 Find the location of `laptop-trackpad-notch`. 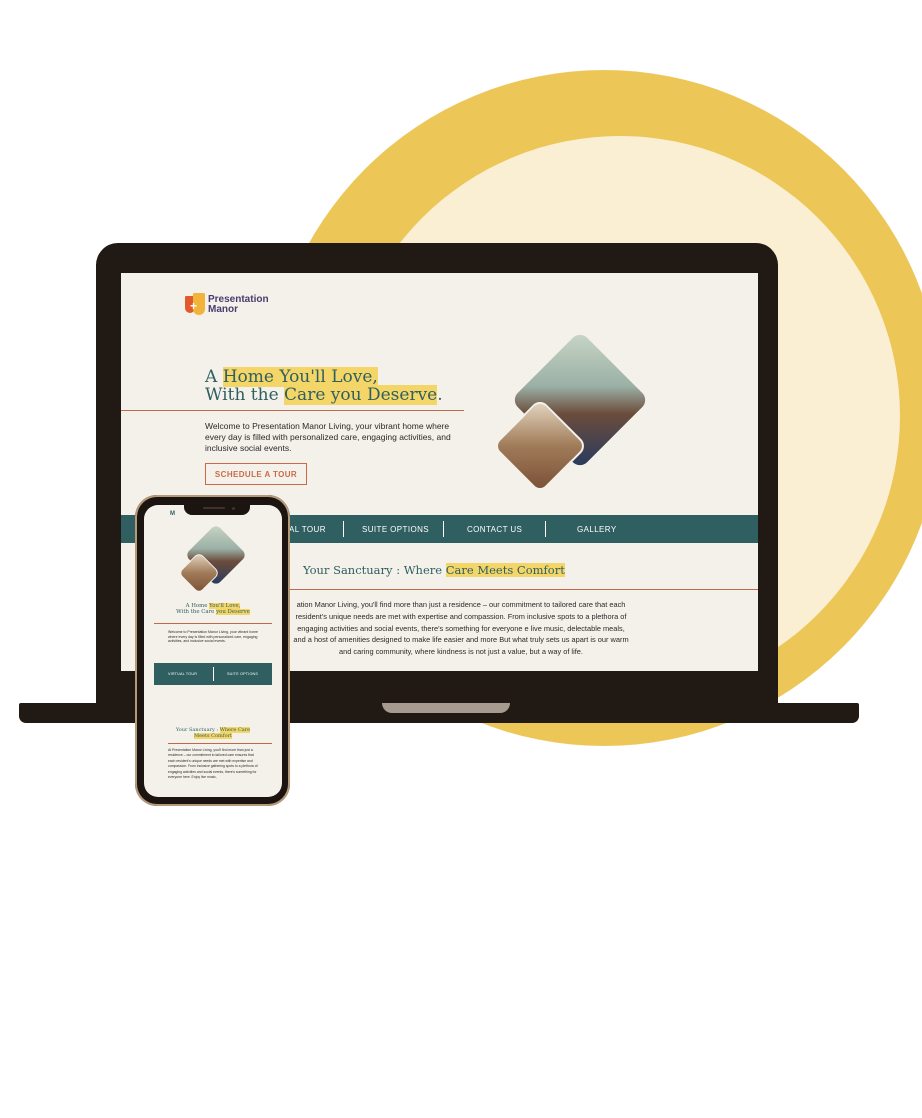

laptop-trackpad-notch is located at coordinates (446, 708).